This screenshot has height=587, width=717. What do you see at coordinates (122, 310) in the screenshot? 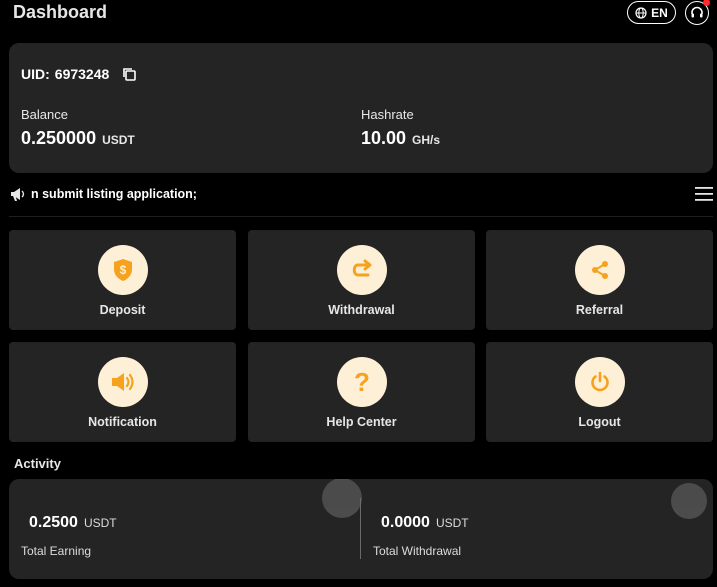
I see `deposit-label: Deposit` at bounding box center [122, 310].